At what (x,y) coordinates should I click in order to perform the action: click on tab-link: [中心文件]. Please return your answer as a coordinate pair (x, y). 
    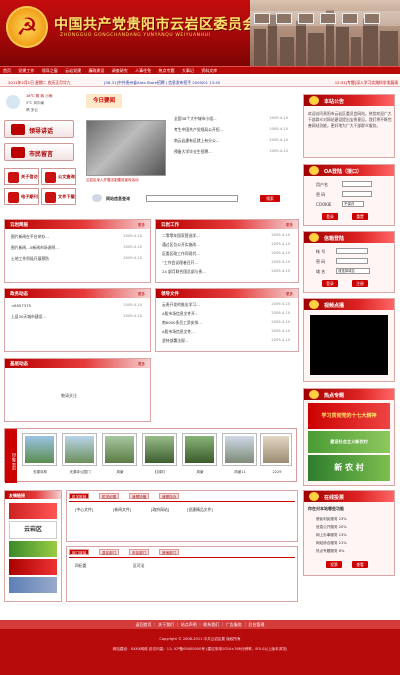
    Looking at the image, I should click on (84, 510).